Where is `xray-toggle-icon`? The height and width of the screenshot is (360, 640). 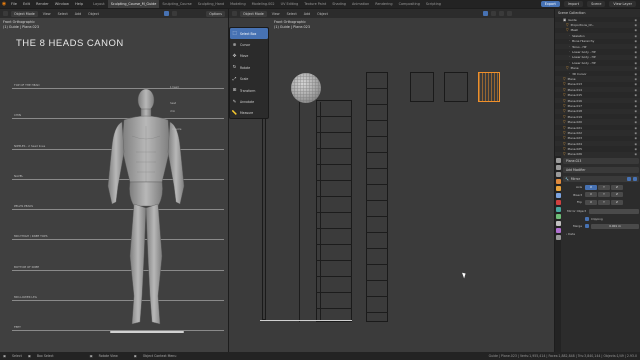 xray-toggle-icon is located at coordinates (174, 13).